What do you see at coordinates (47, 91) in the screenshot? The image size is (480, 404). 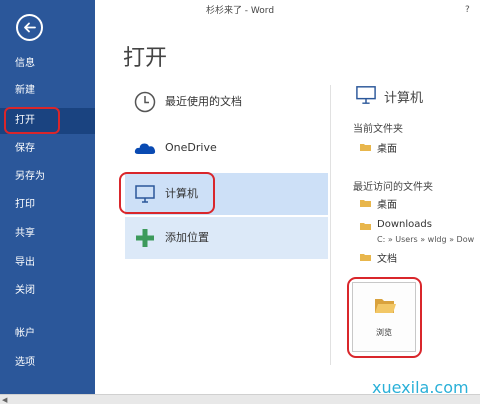 I see `sidebar-item-new: 新建` at bounding box center [47, 91].